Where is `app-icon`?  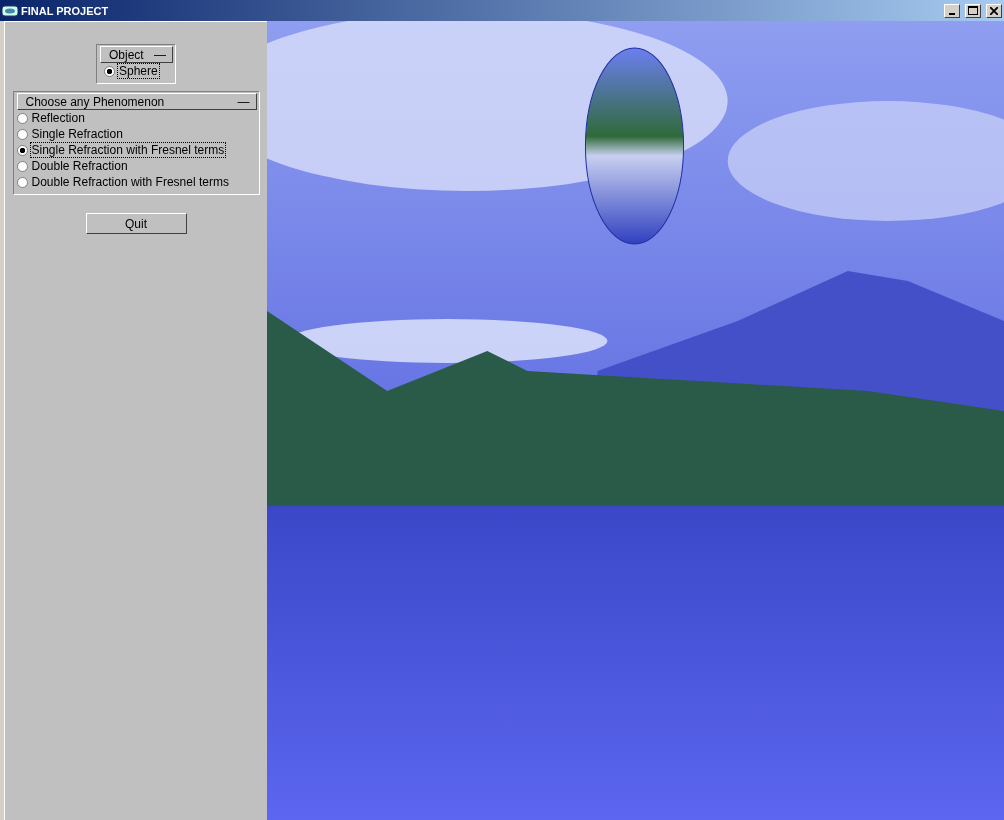 app-icon is located at coordinates (10, 10).